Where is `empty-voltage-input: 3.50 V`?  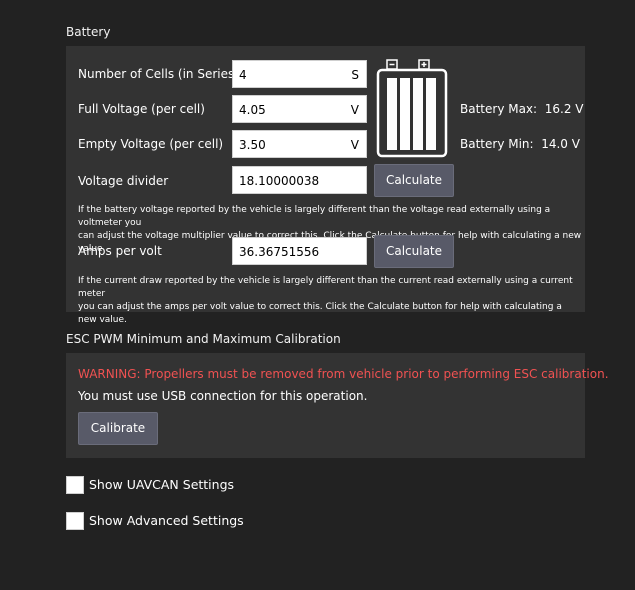
empty-voltage-input: 3.50 V is located at coordinates (299, 144).